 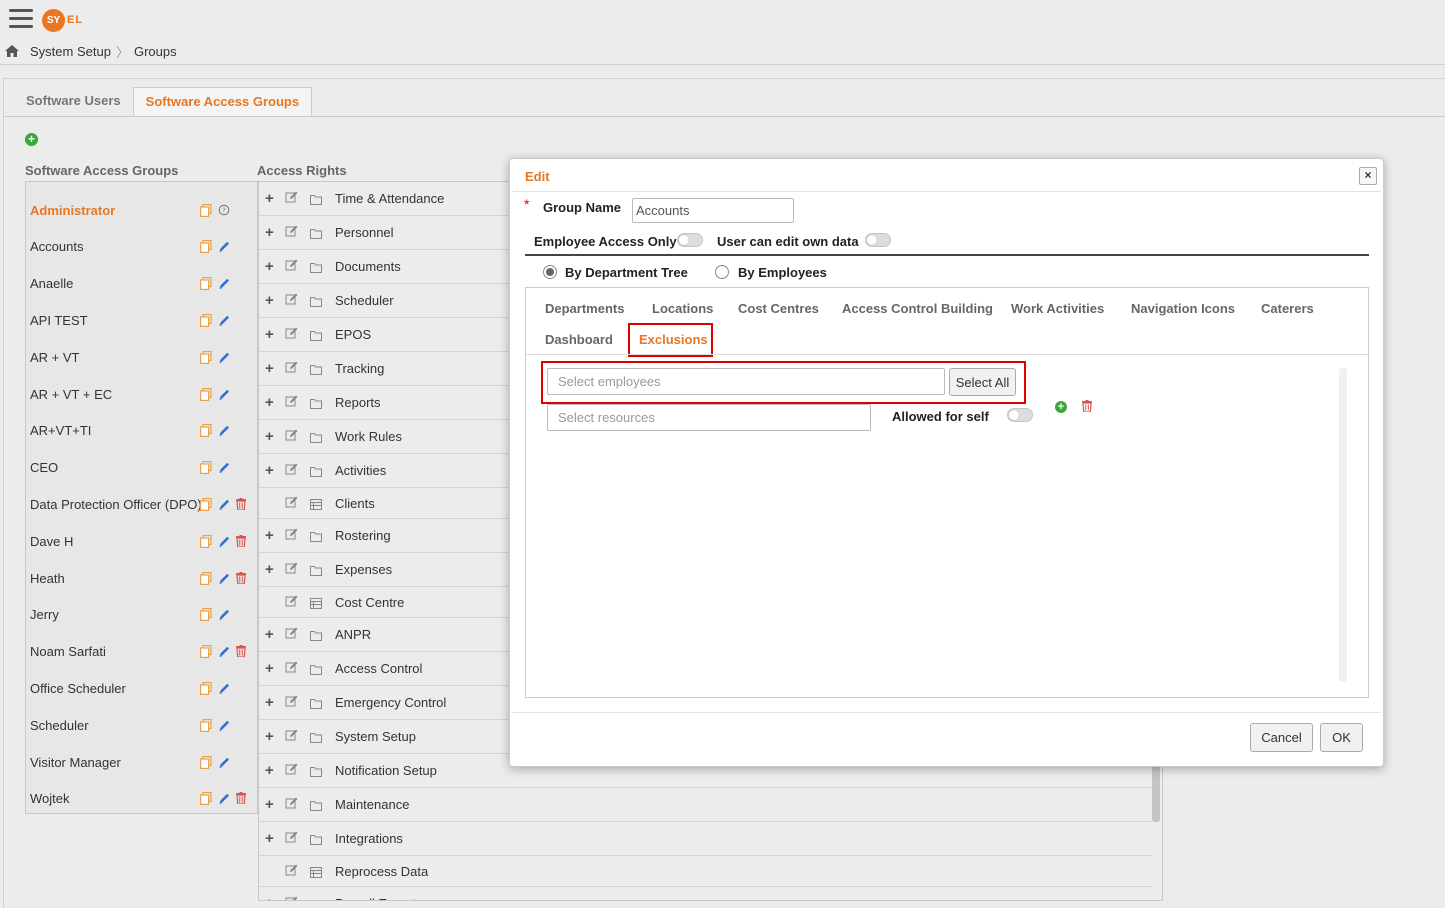 I want to click on tab-locations: Locations, so click(x=682, y=308).